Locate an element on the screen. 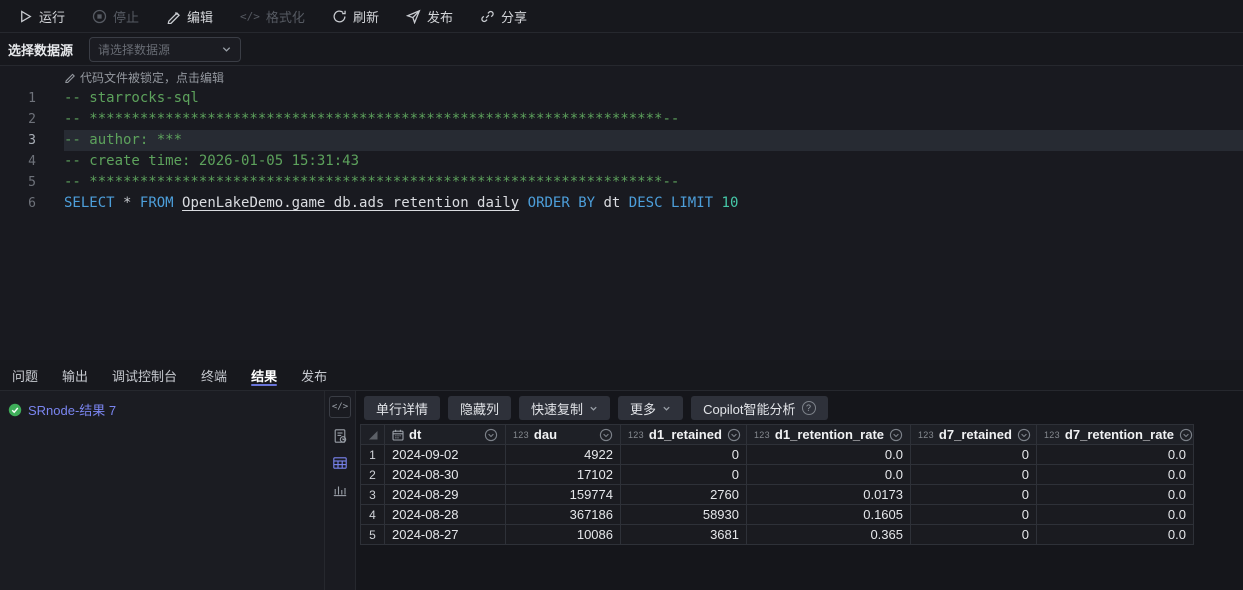 Image resolution: width=1243 pixels, height=590 pixels. table-cell: 2024-09-02 is located at coordinates (445, 454).